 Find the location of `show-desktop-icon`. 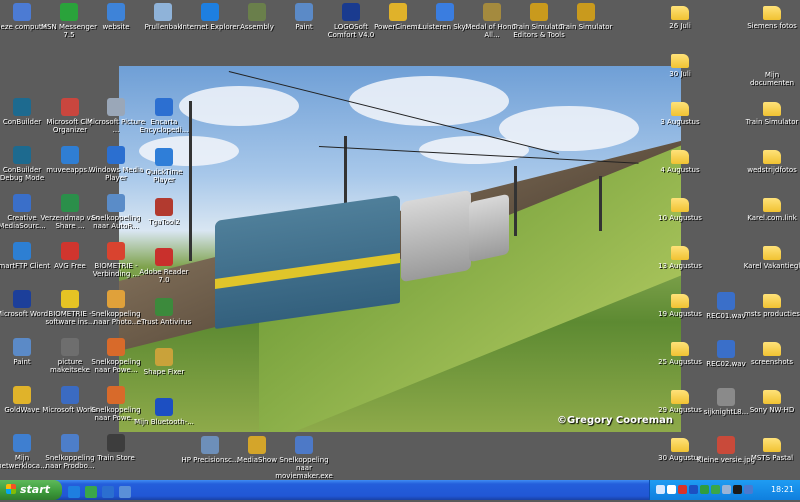

show-desktop-icon is located at coordinates (125, 492).